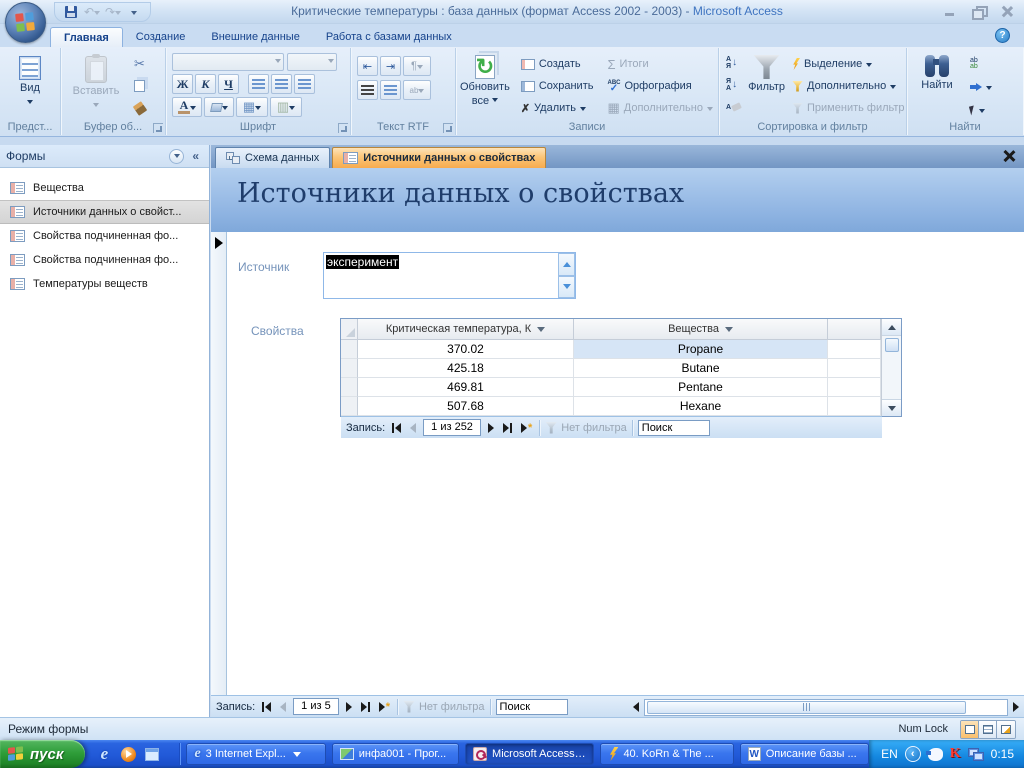 The image size is (1024, 768). What do you see at coordinates (854, 406) in the screenshot?
I see `cell-empty` at bounding box center [854, 406].